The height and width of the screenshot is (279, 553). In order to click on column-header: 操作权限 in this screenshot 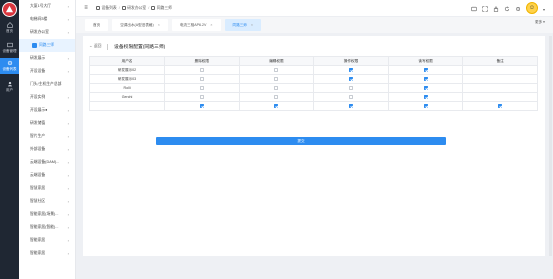, I will do `click(351, 61)`.